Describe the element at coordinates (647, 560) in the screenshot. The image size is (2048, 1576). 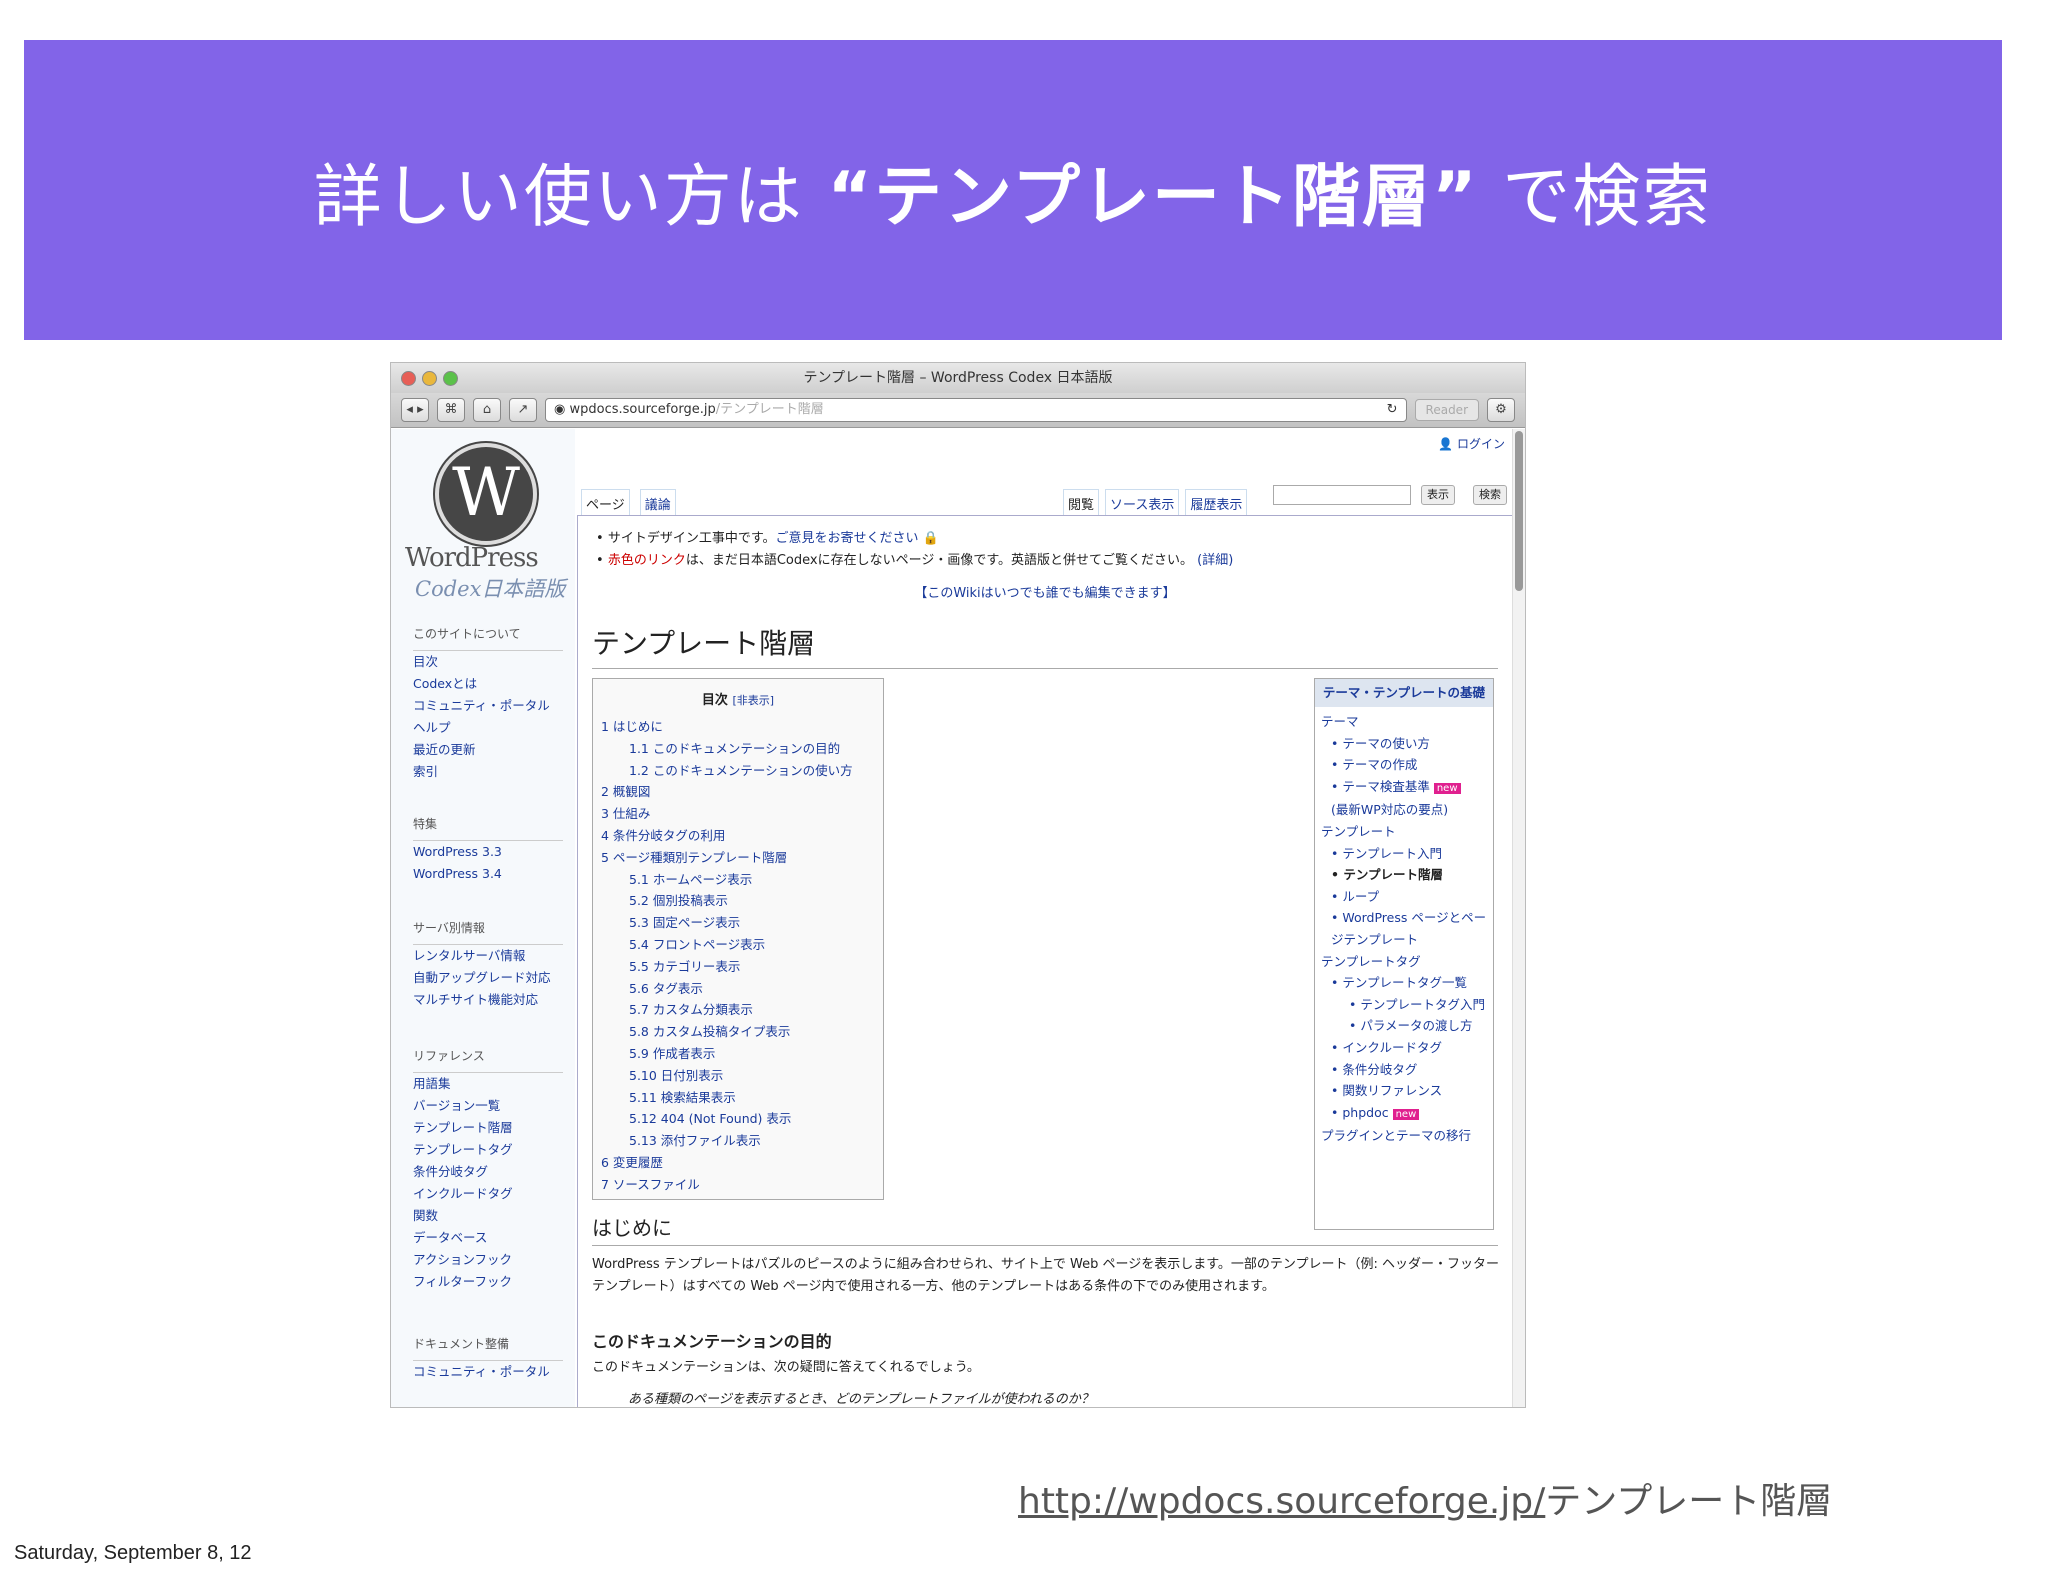
I see `red-link-sample: 赤色のリンク` at that location.